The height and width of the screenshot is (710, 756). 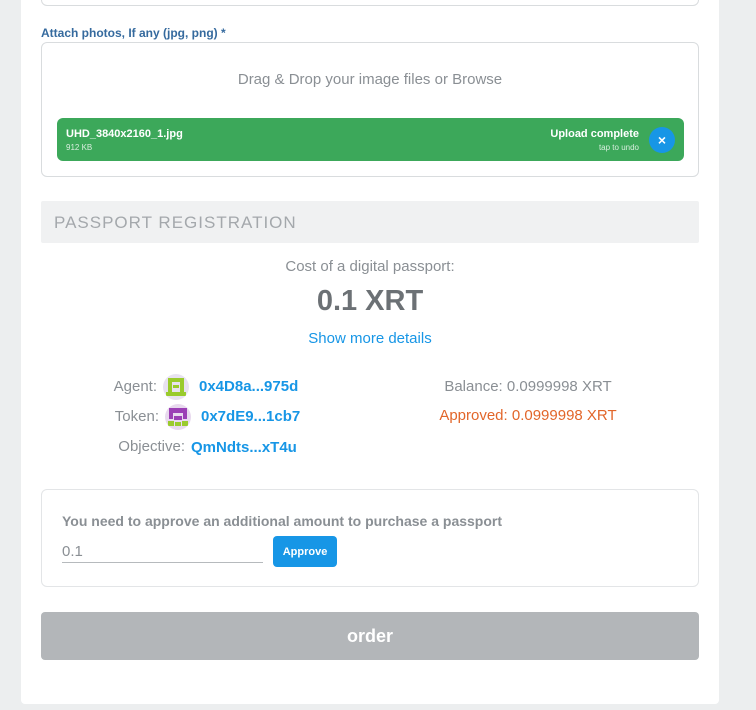 I want to click on approve-amount-input, so click(x=162, y=551).